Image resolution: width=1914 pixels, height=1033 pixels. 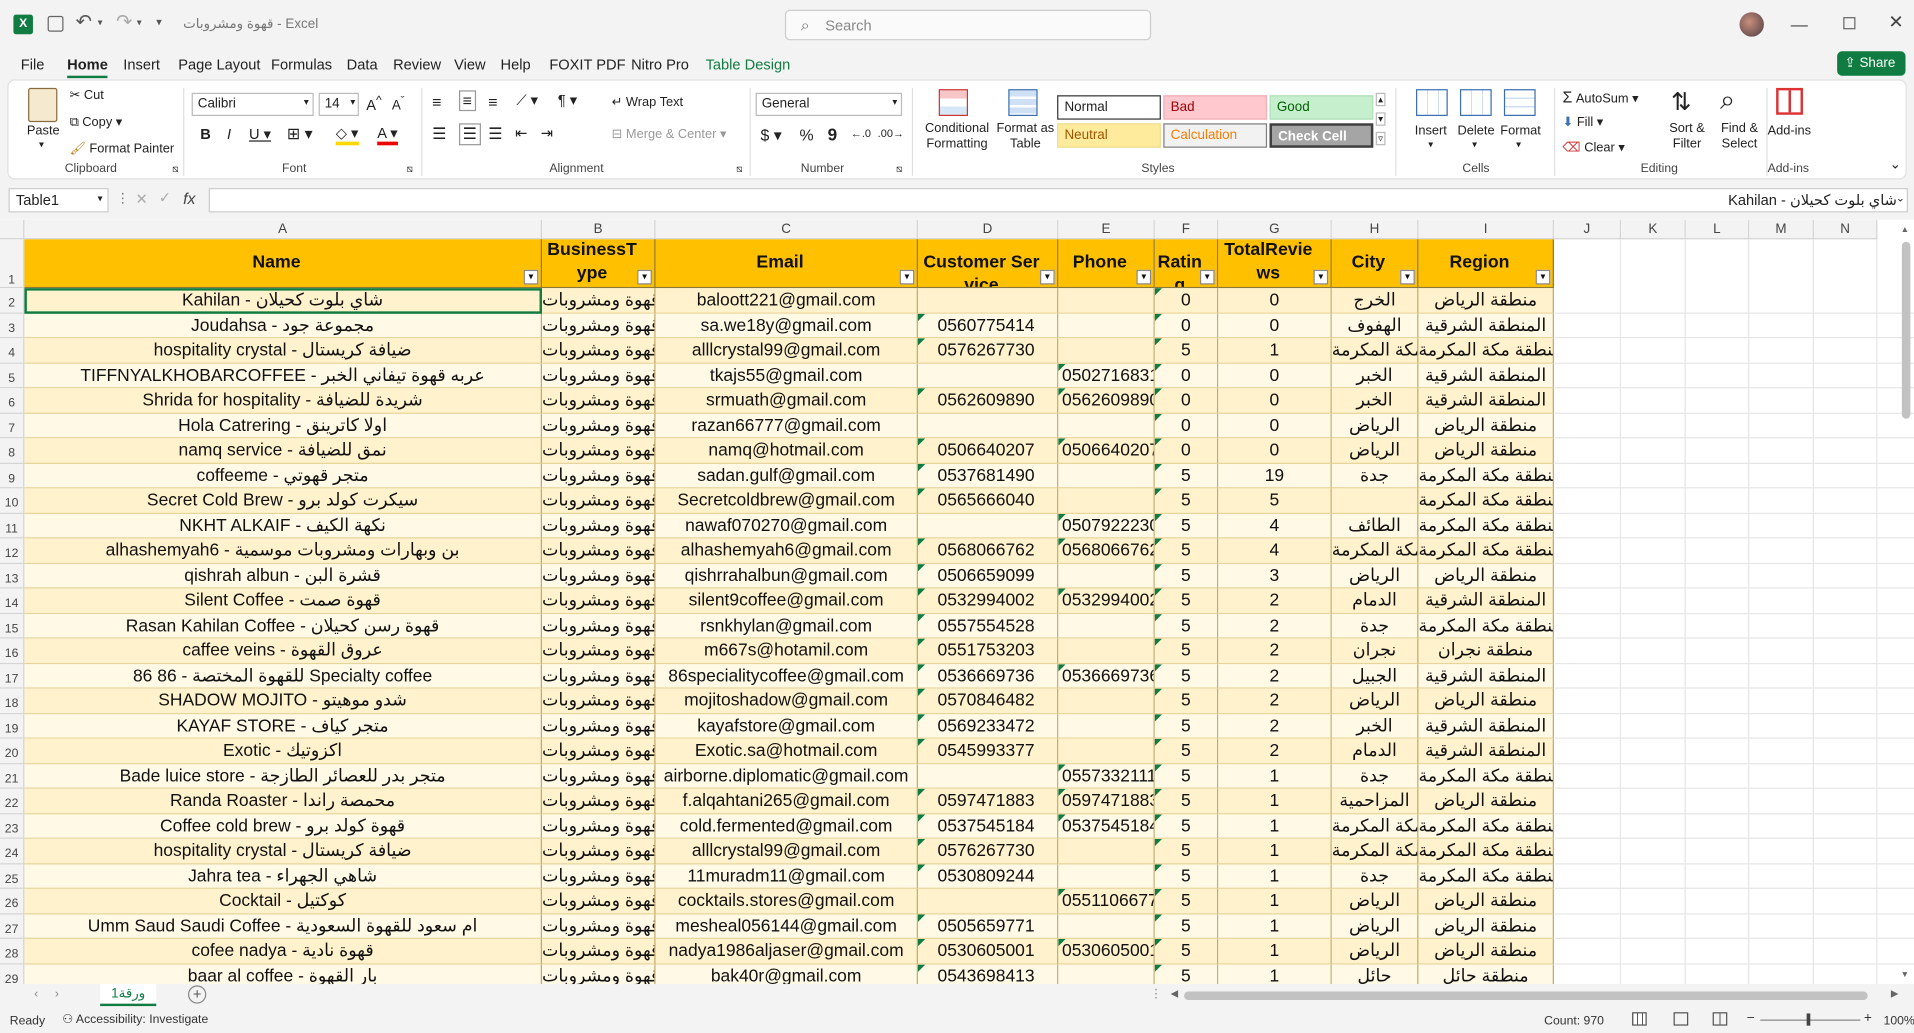 I want to click on close-icon: ✕, so click(x=1895, y=22).